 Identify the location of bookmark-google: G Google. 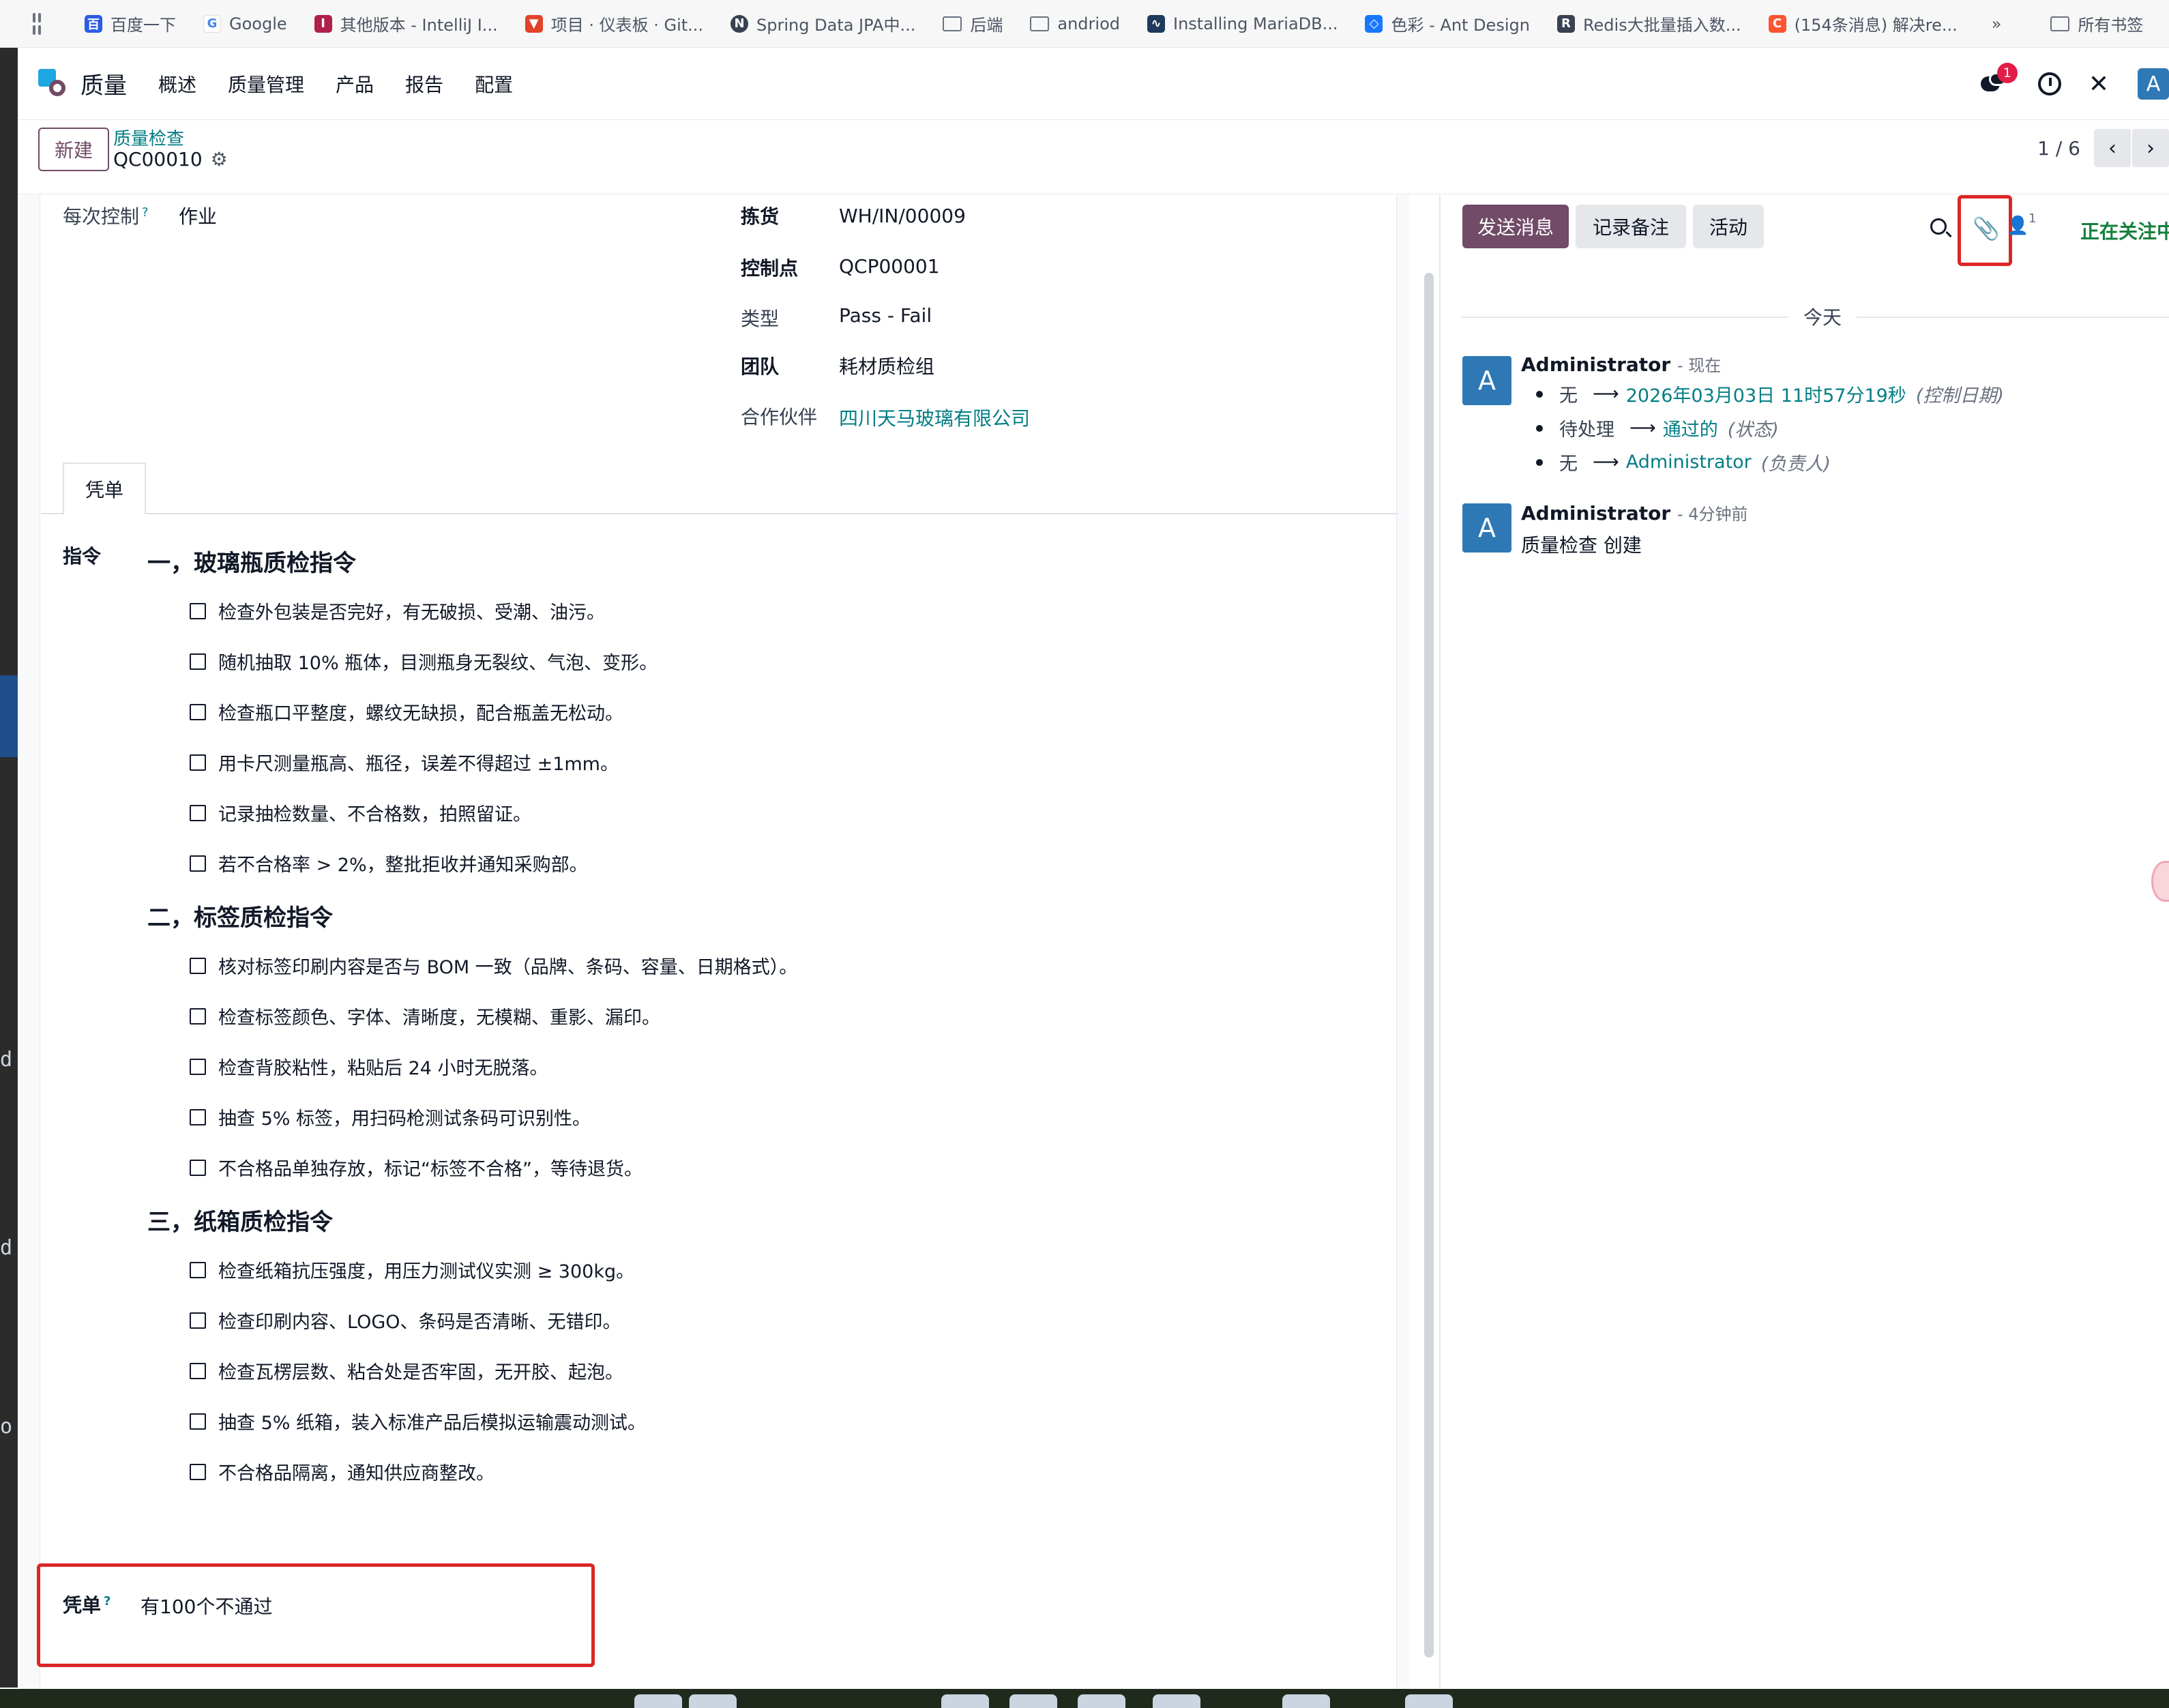
(245, 24).